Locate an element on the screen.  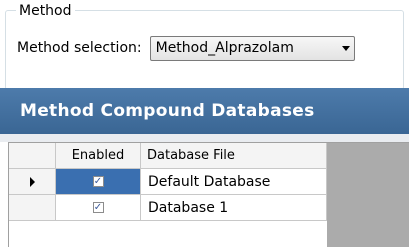
database-file-cell: Database 1 is located at coordinates (234, 208).